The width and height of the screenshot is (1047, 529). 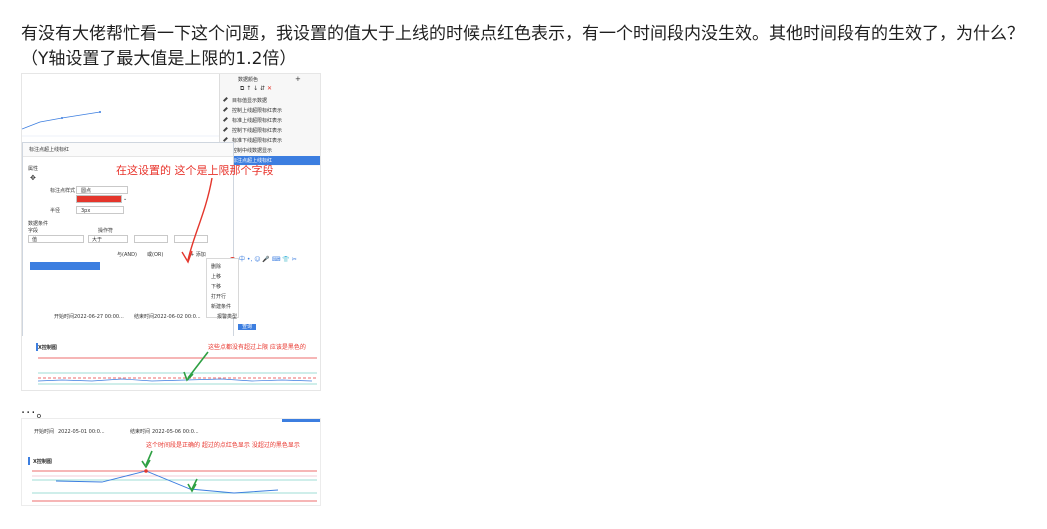 I want to click on size-label: 半径, so click(x=55, y=211).